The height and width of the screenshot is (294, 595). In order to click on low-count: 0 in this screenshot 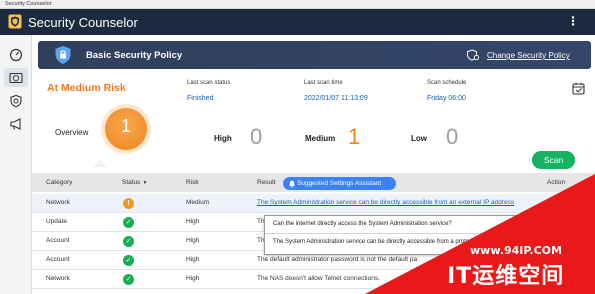, I will do `click(452, 136)`.